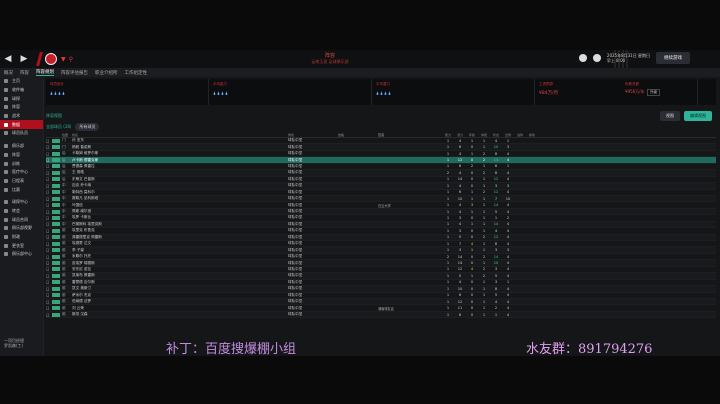  Describe the element at coordinates (472, 166) in the screenshot. I see `stat-cell: 2` at that location.